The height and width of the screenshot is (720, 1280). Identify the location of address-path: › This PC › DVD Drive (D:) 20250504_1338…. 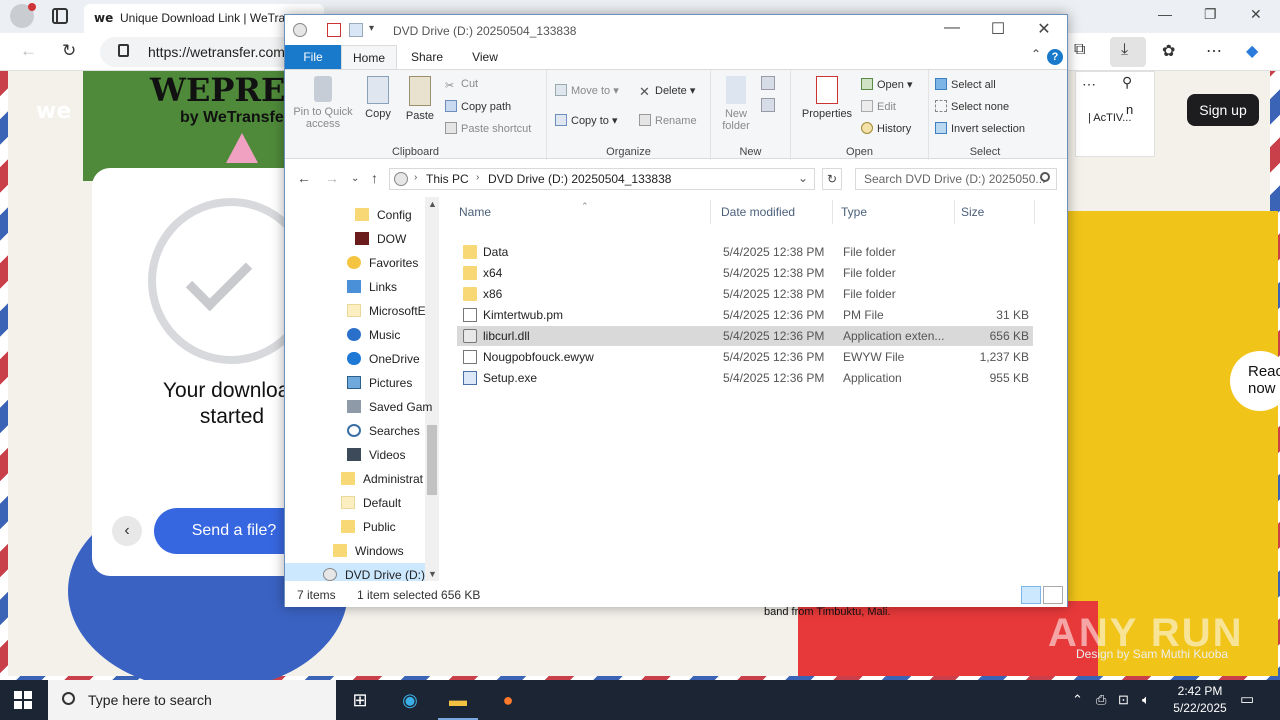
(602, 179).